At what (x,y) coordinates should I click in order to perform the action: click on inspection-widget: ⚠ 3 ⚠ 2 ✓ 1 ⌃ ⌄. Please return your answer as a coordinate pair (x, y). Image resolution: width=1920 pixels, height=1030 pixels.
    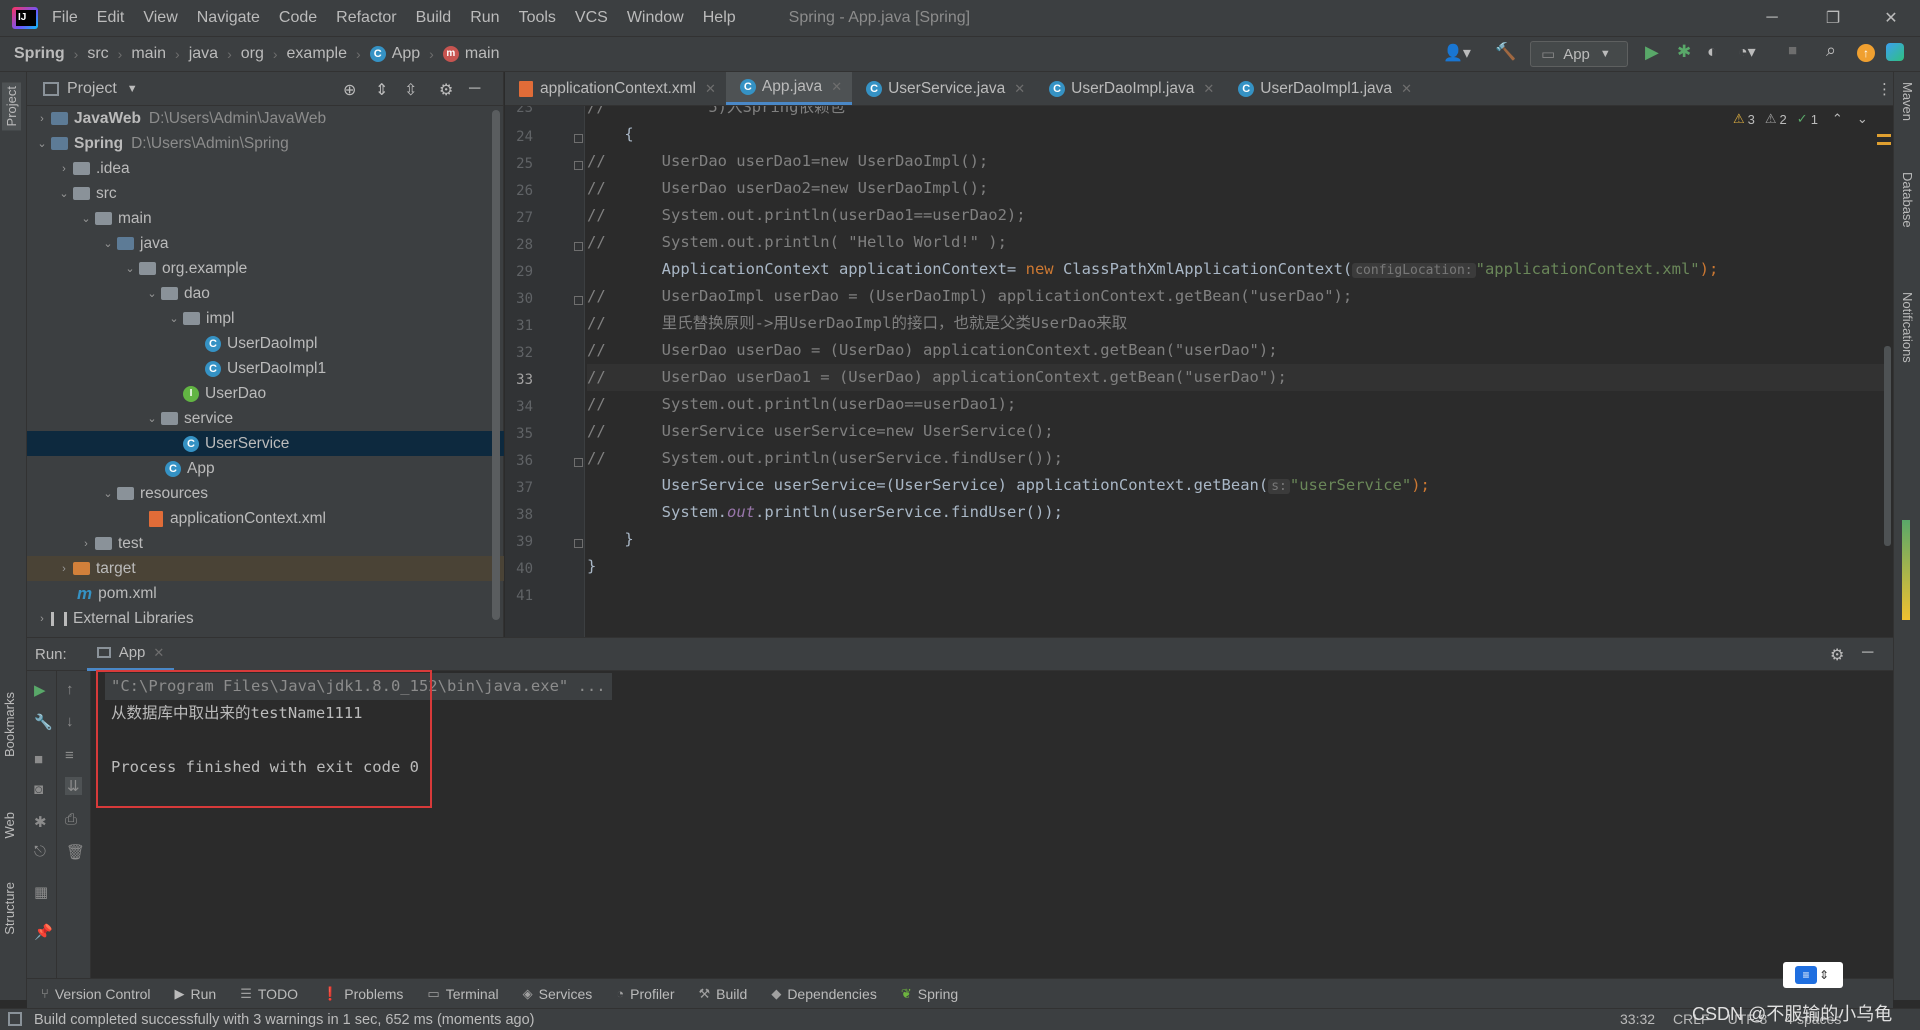
    Looking at the image, I should click on (1800, 119).